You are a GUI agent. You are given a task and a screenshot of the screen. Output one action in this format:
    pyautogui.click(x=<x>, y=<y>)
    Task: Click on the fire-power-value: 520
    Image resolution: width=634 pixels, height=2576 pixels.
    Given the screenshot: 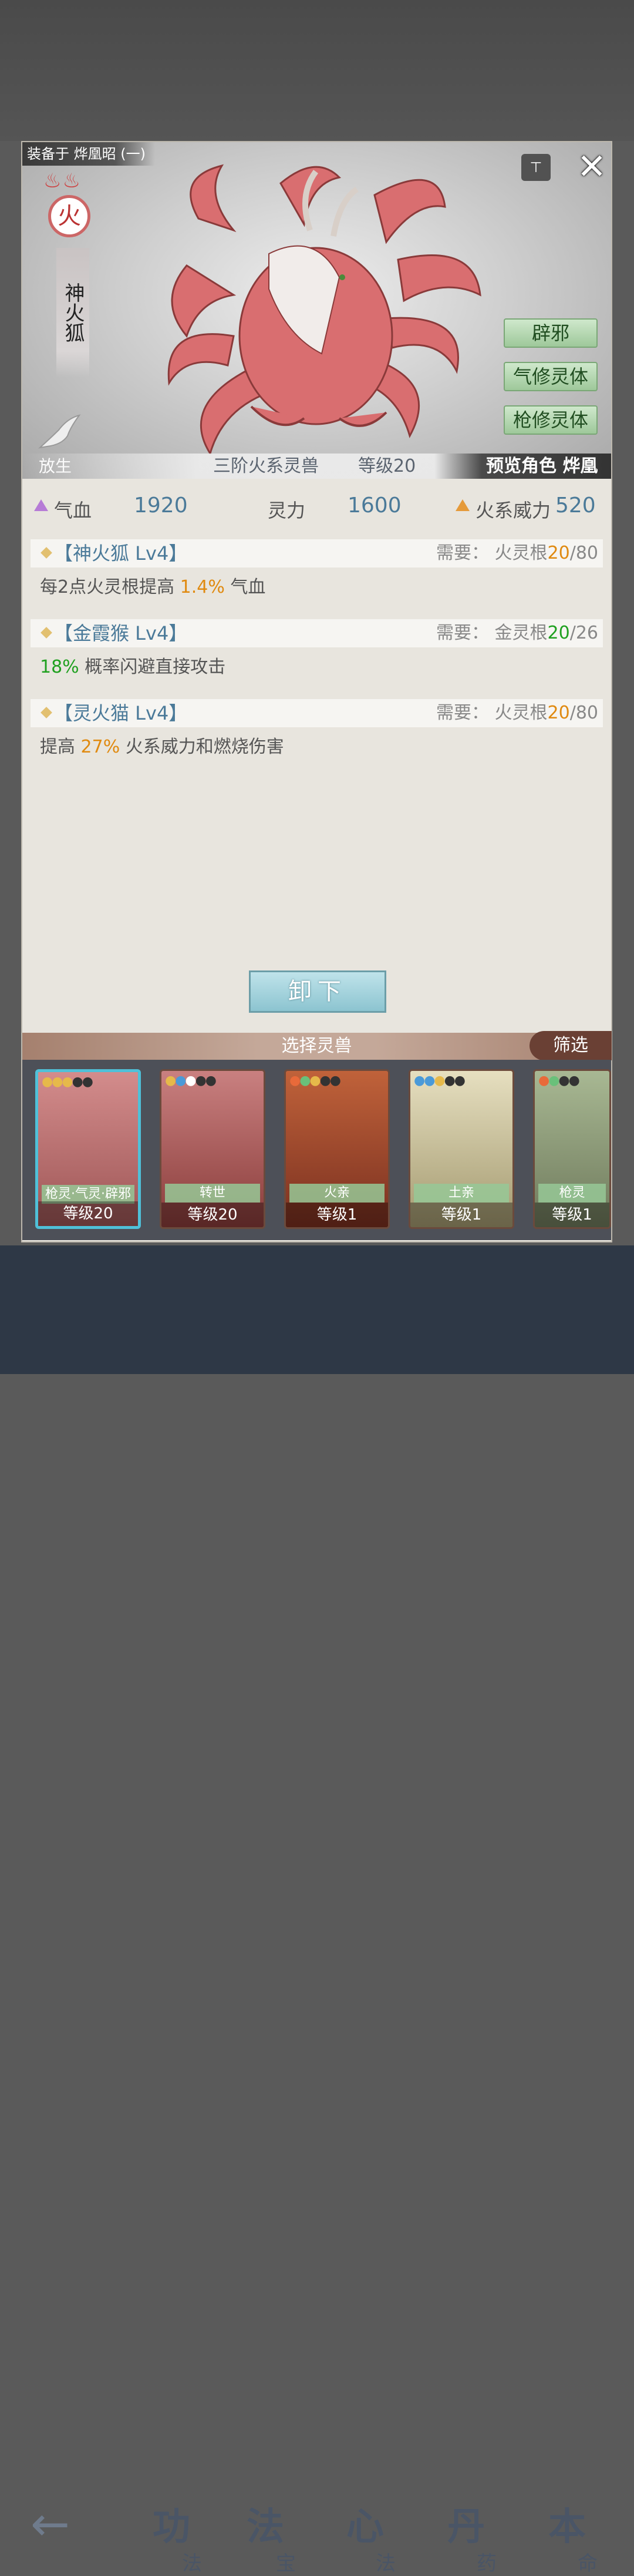 What is the action you would take?
    pyautogui.click(x=575, y=506)
    